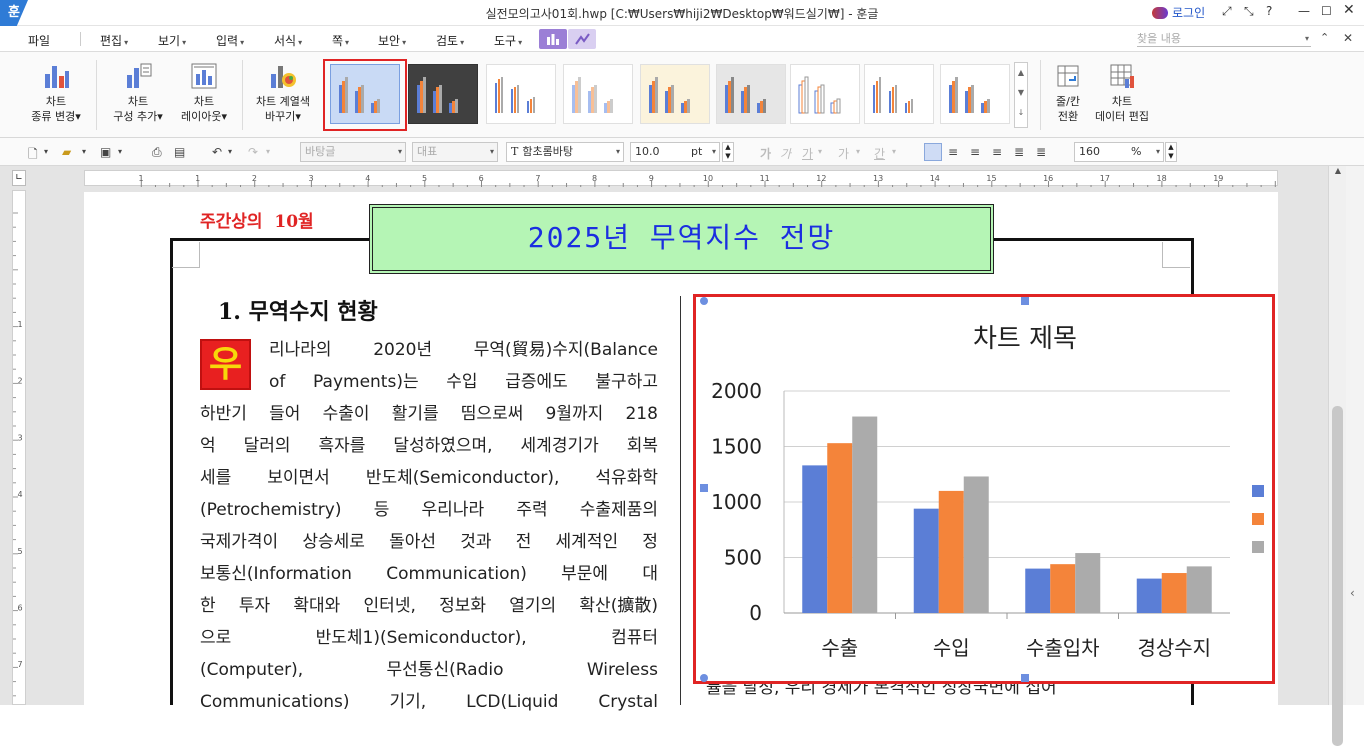  I want to click on gallery-down-icon: ▼, so click(1021, 93).